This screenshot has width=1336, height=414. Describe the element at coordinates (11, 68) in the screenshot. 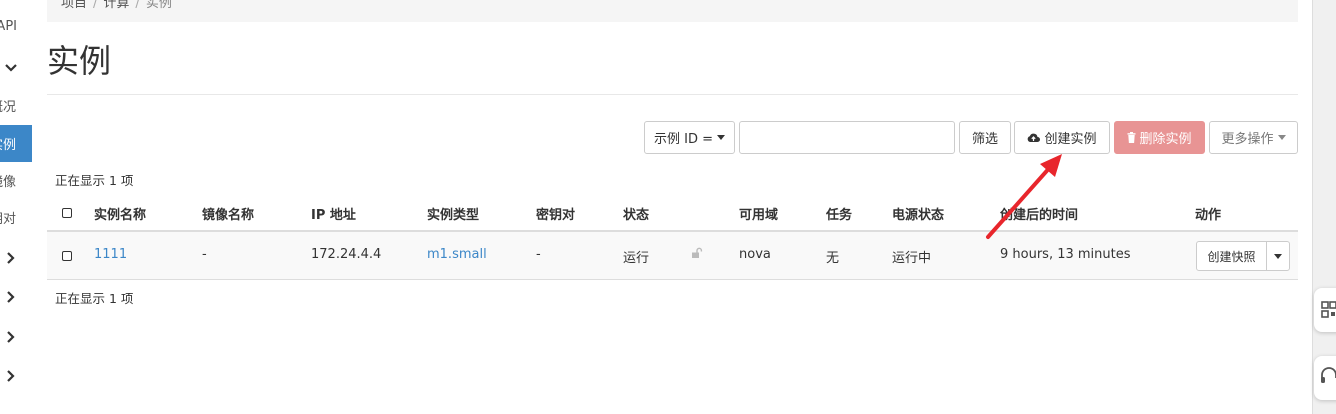

I see `chevron-down-icon` at that location.